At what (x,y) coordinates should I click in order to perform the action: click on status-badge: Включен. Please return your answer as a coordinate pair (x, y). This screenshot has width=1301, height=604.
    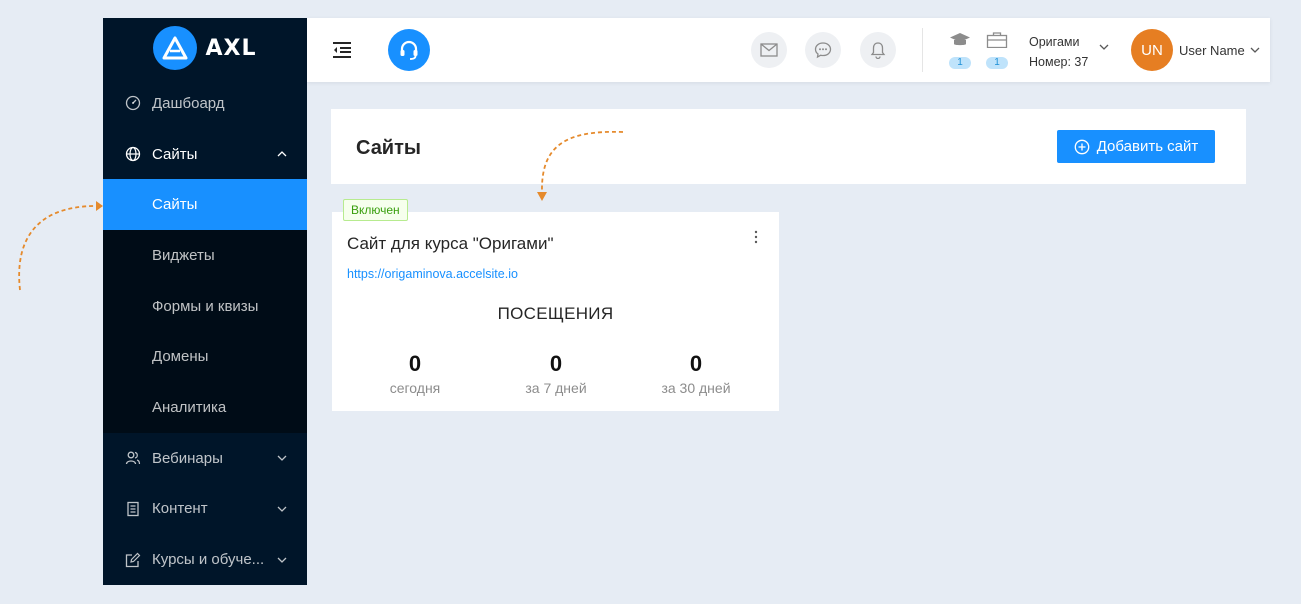
    Looking at the image, I should click on (375, 210).